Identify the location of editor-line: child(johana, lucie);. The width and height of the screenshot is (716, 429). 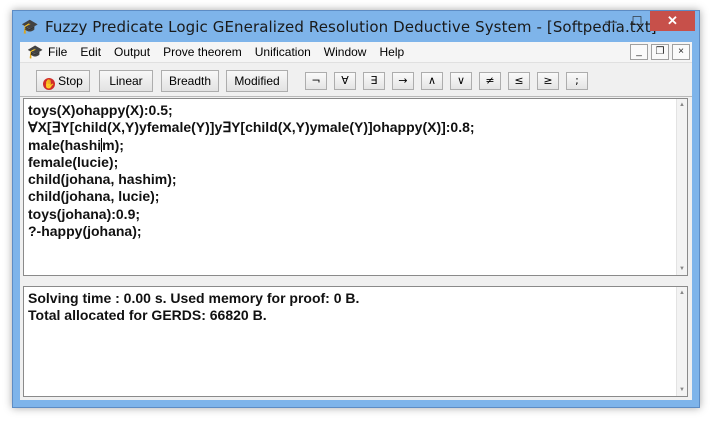
(94, 196).